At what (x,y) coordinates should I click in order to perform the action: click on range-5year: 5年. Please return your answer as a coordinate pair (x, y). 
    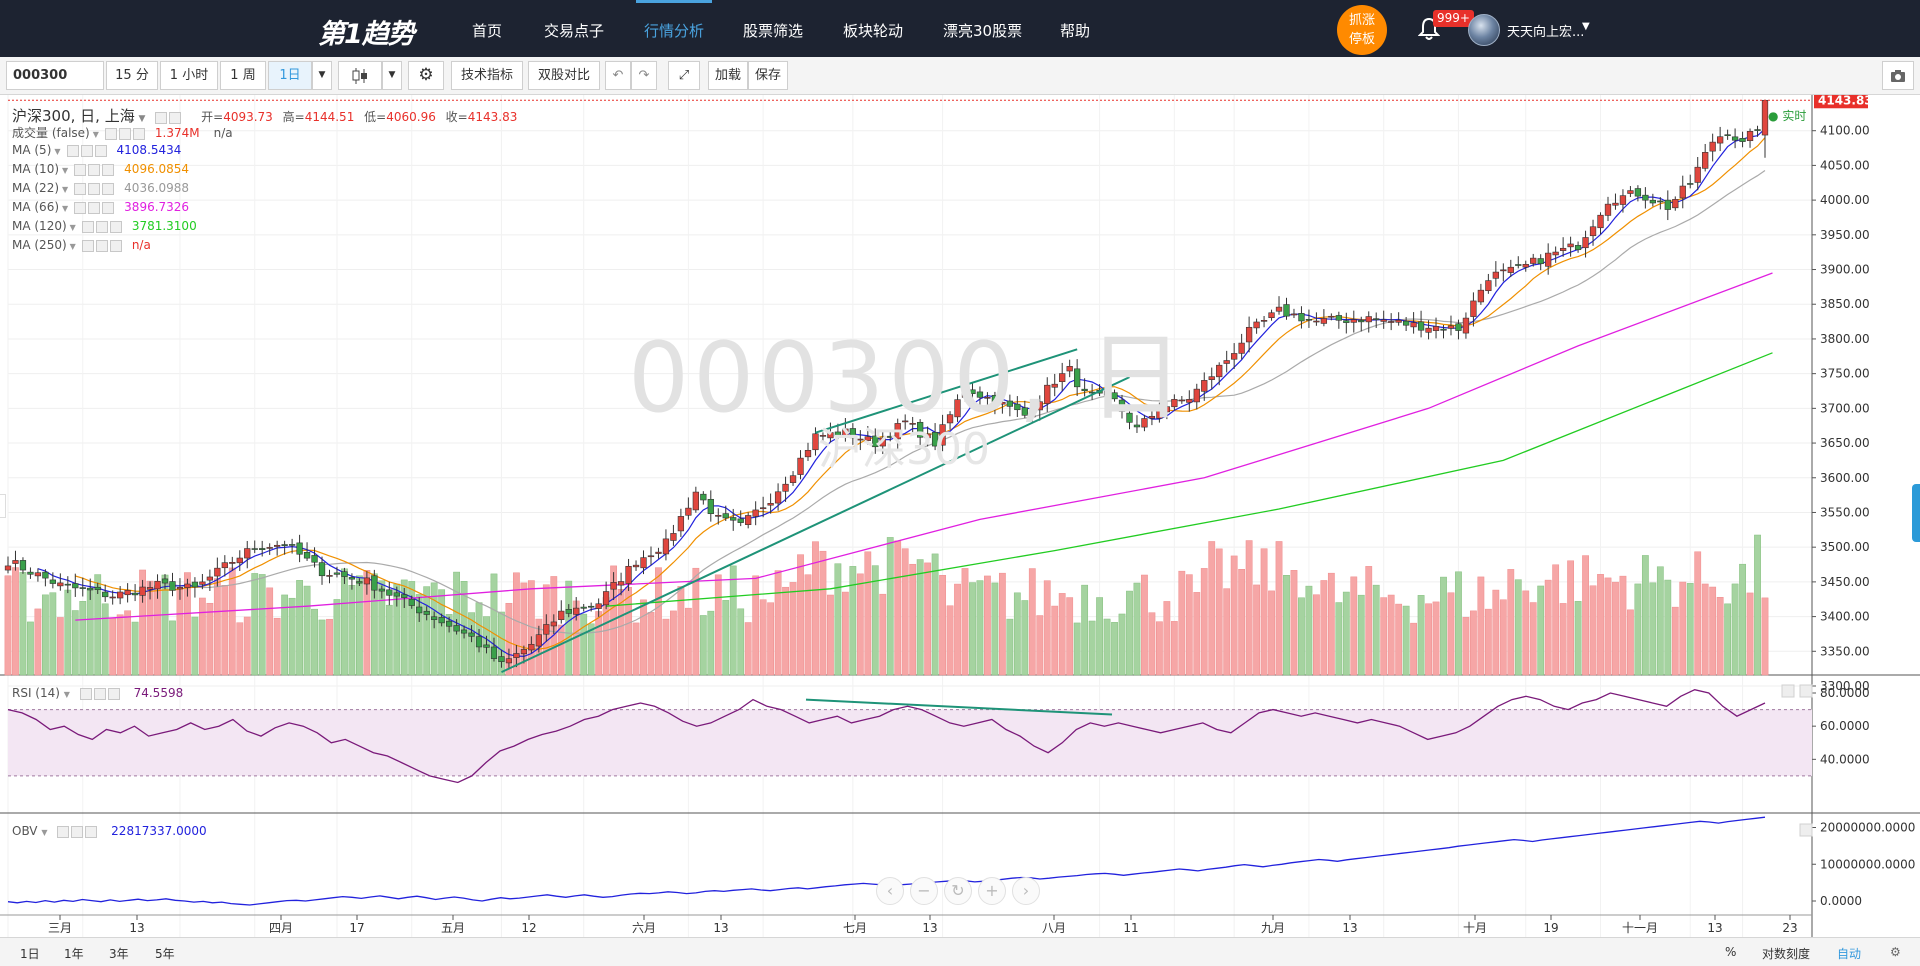
    Looking at the image, I should click on (165, 953).